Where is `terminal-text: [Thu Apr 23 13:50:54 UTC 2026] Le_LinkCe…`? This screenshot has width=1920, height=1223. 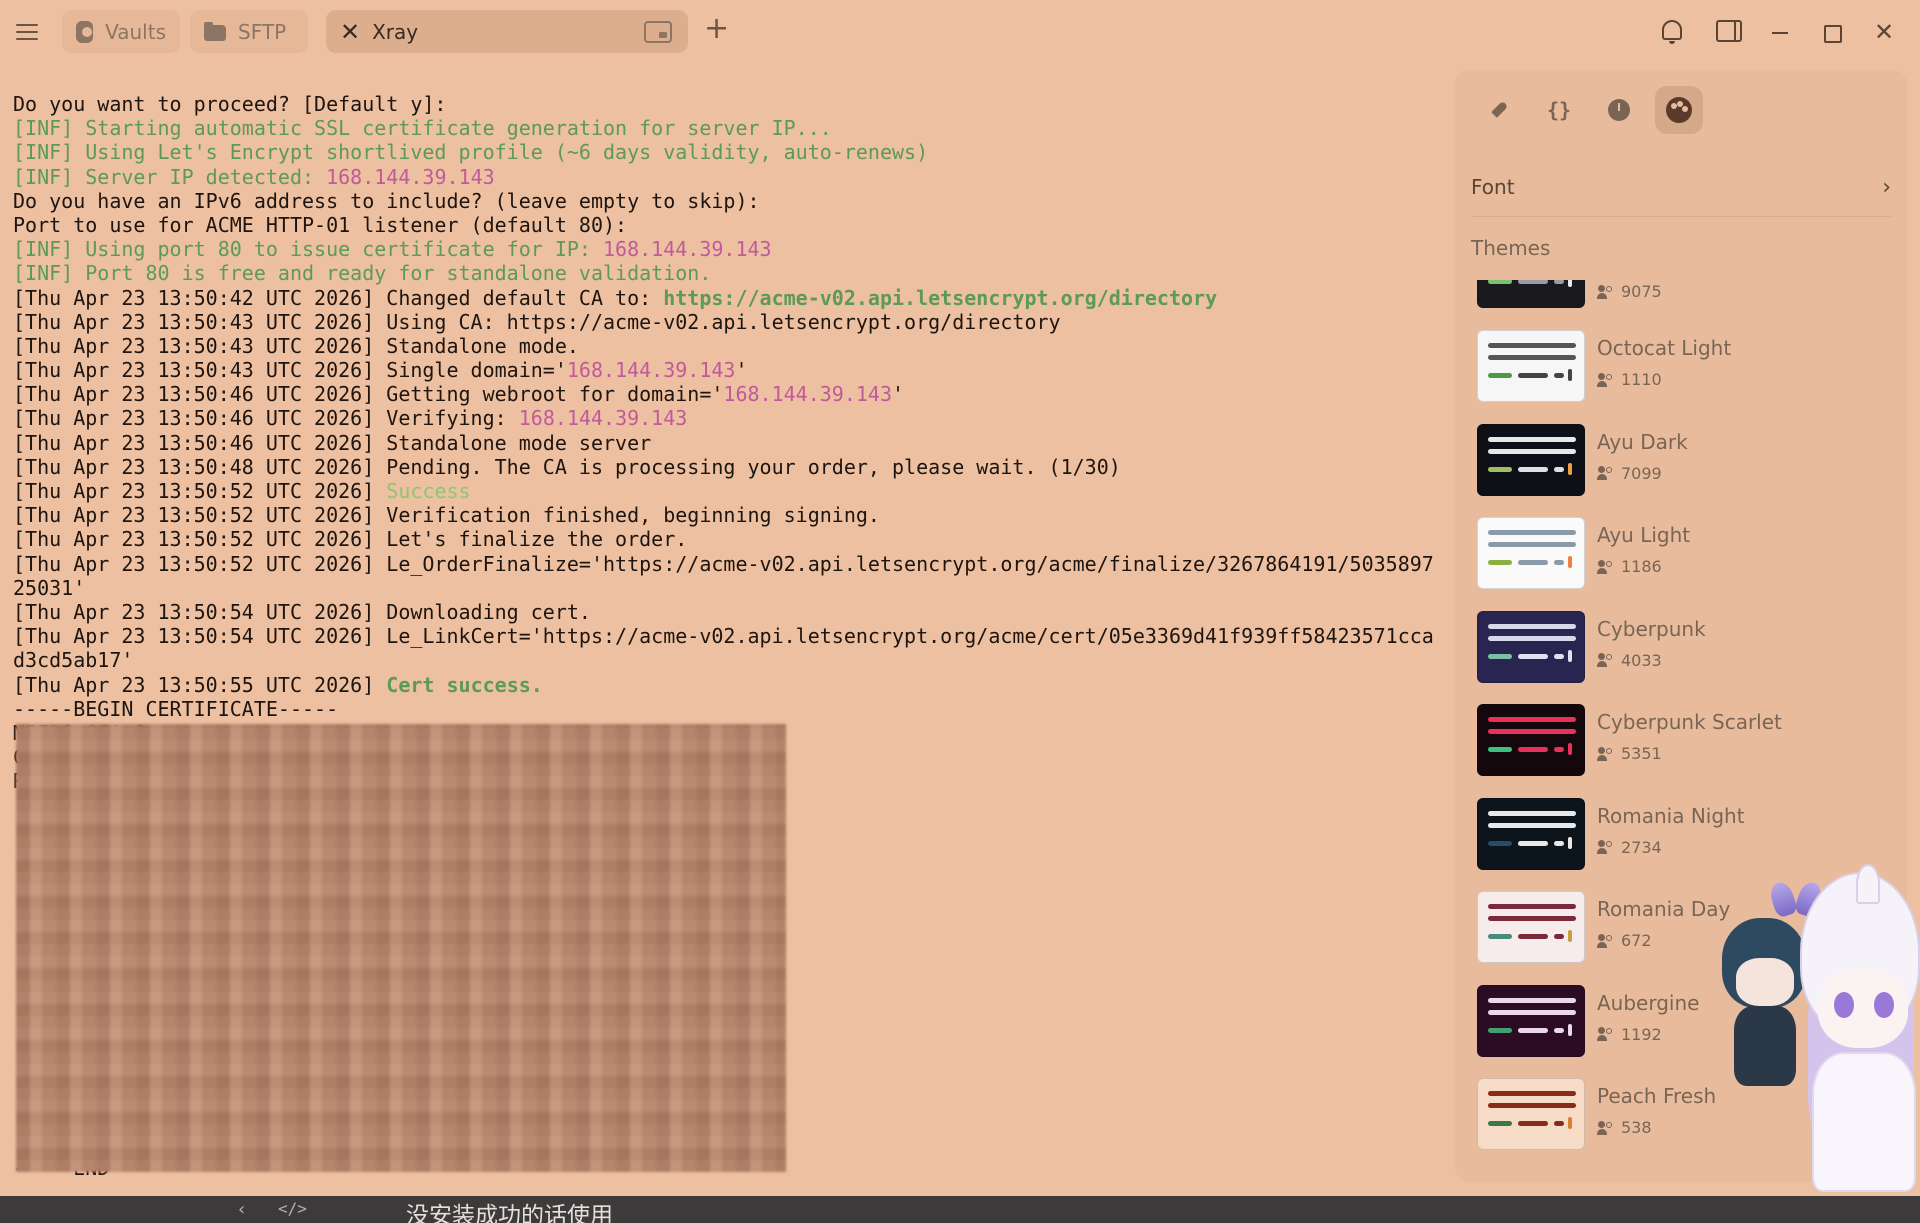 terminal-text: [Thu Apr 23 13:50:54 UTC 2026] Le_LinkCe… is located at coordinates (723, 636).